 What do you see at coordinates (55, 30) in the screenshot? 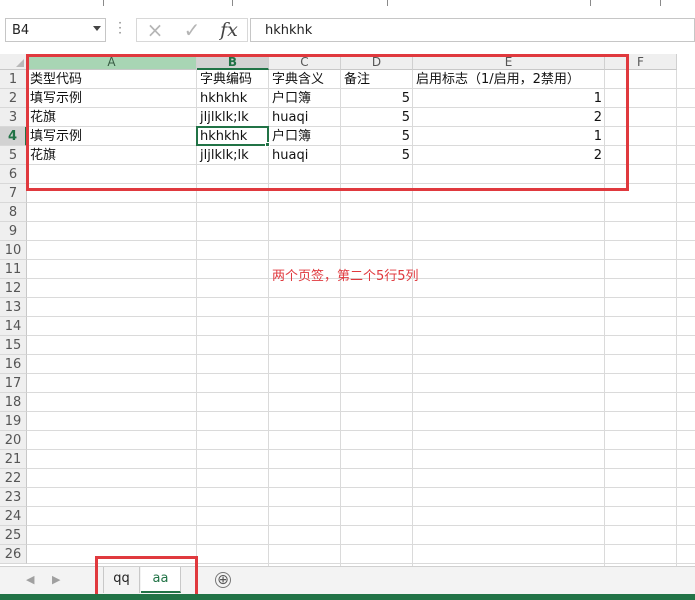
I see `name-box: B4` at bounding box center [55, 30].